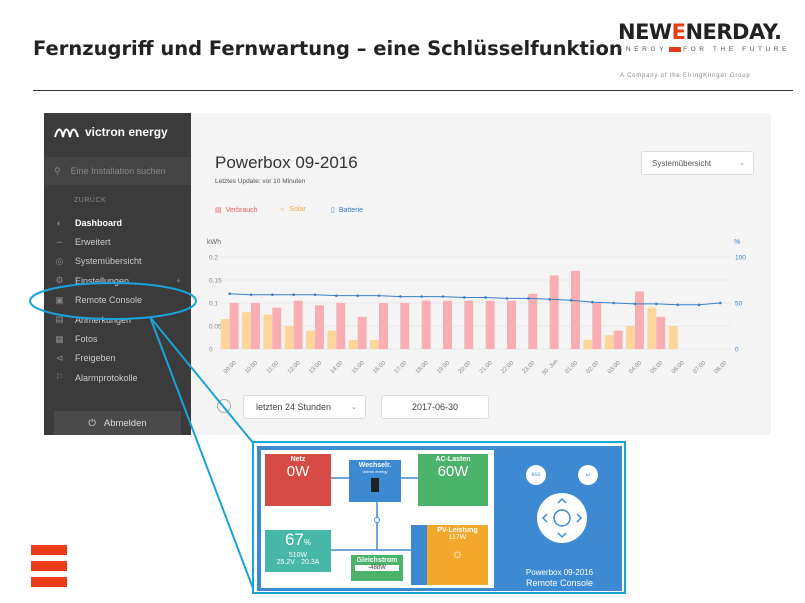  I want to click on title-divider, so click(413, 90).